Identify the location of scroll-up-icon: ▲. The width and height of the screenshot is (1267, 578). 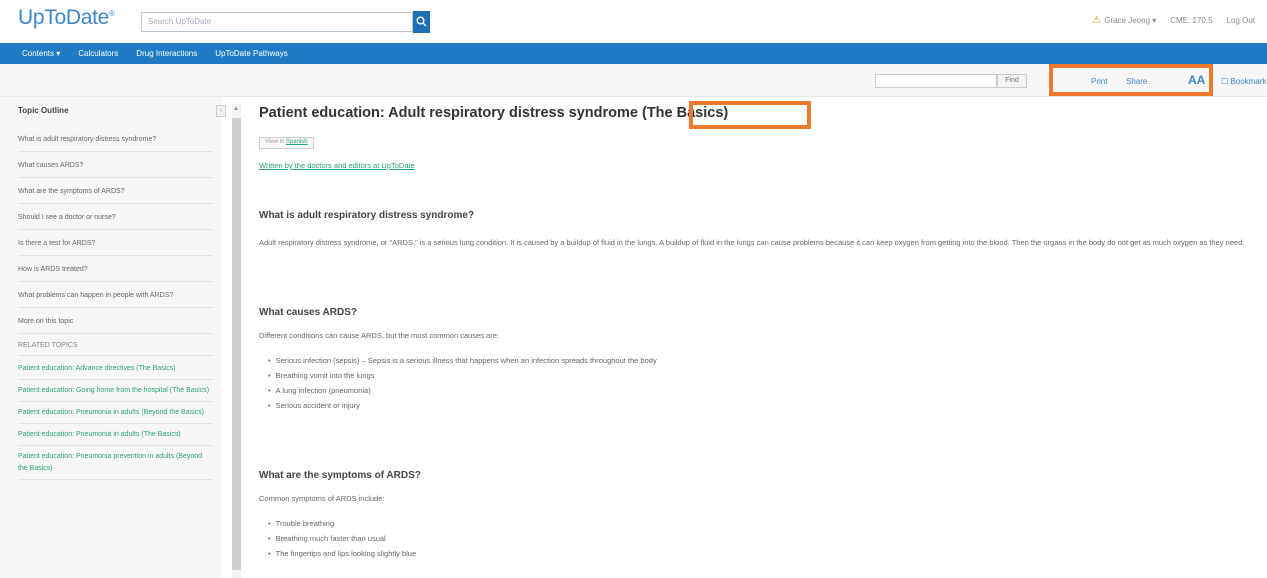
(236, 109).